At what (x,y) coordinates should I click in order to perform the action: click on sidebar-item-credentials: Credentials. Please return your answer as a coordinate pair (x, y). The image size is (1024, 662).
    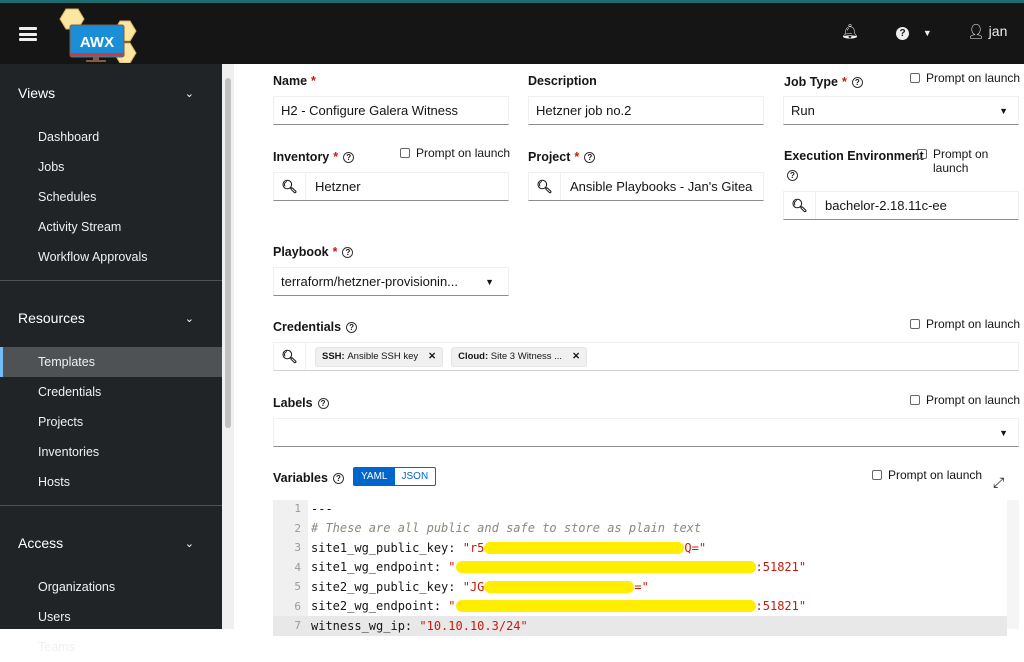
    Looking at the image, I should click on (111, 392).